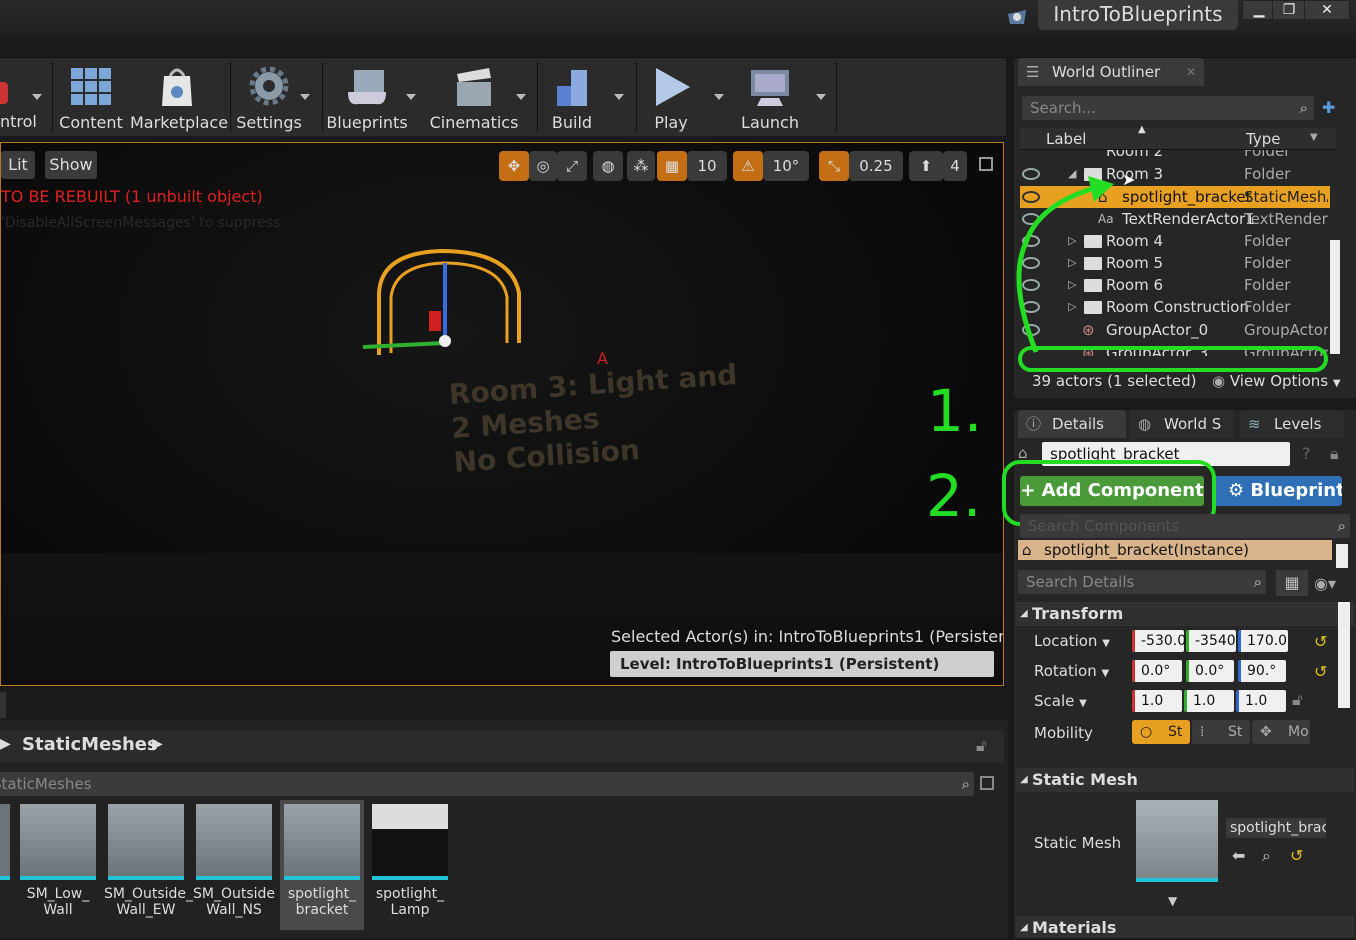 The width and height of the screenshot is (1356, 940). Describe the element at coordinates (1138, 15) in the screenshot. I see `window-tab-title: IntroToBlueprints` at that location.